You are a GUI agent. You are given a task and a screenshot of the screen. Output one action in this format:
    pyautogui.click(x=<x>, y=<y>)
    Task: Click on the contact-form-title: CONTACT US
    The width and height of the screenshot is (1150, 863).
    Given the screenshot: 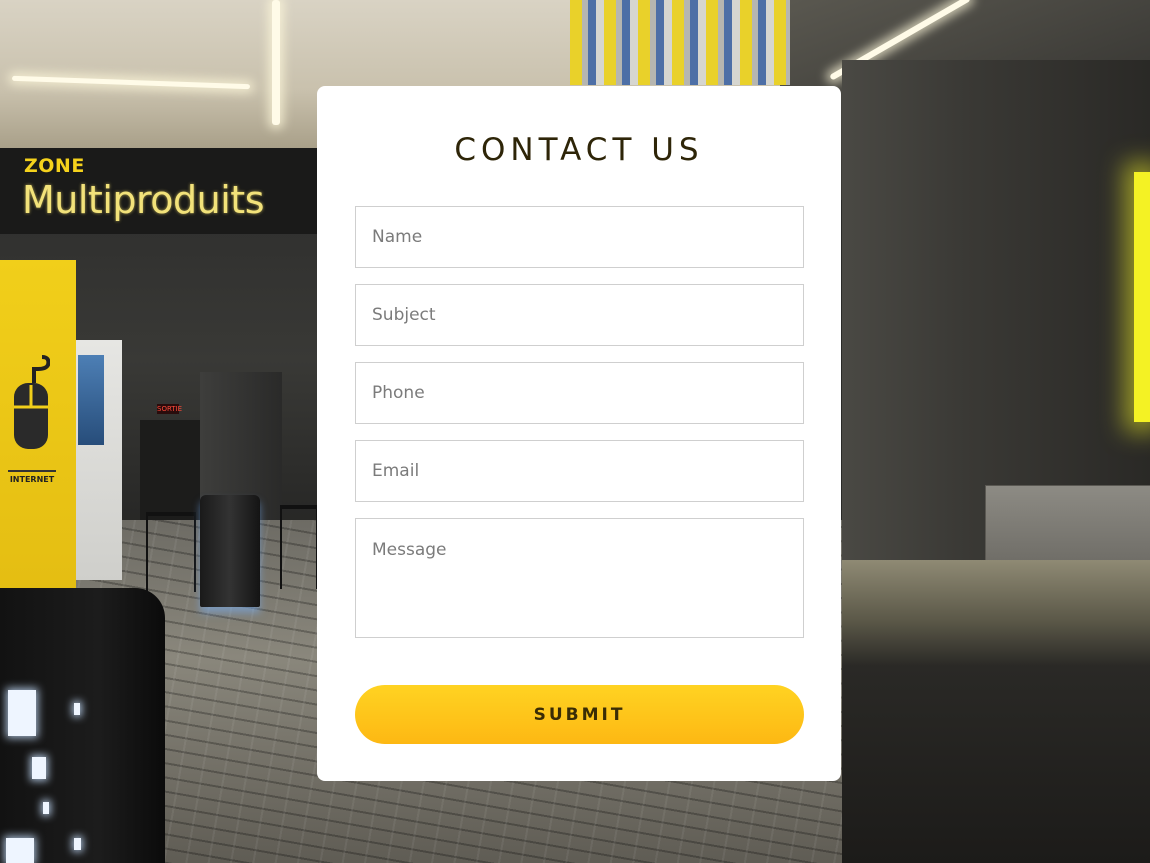 What is the action you would take?
    pyautogui.click(x=579, y=150)
    